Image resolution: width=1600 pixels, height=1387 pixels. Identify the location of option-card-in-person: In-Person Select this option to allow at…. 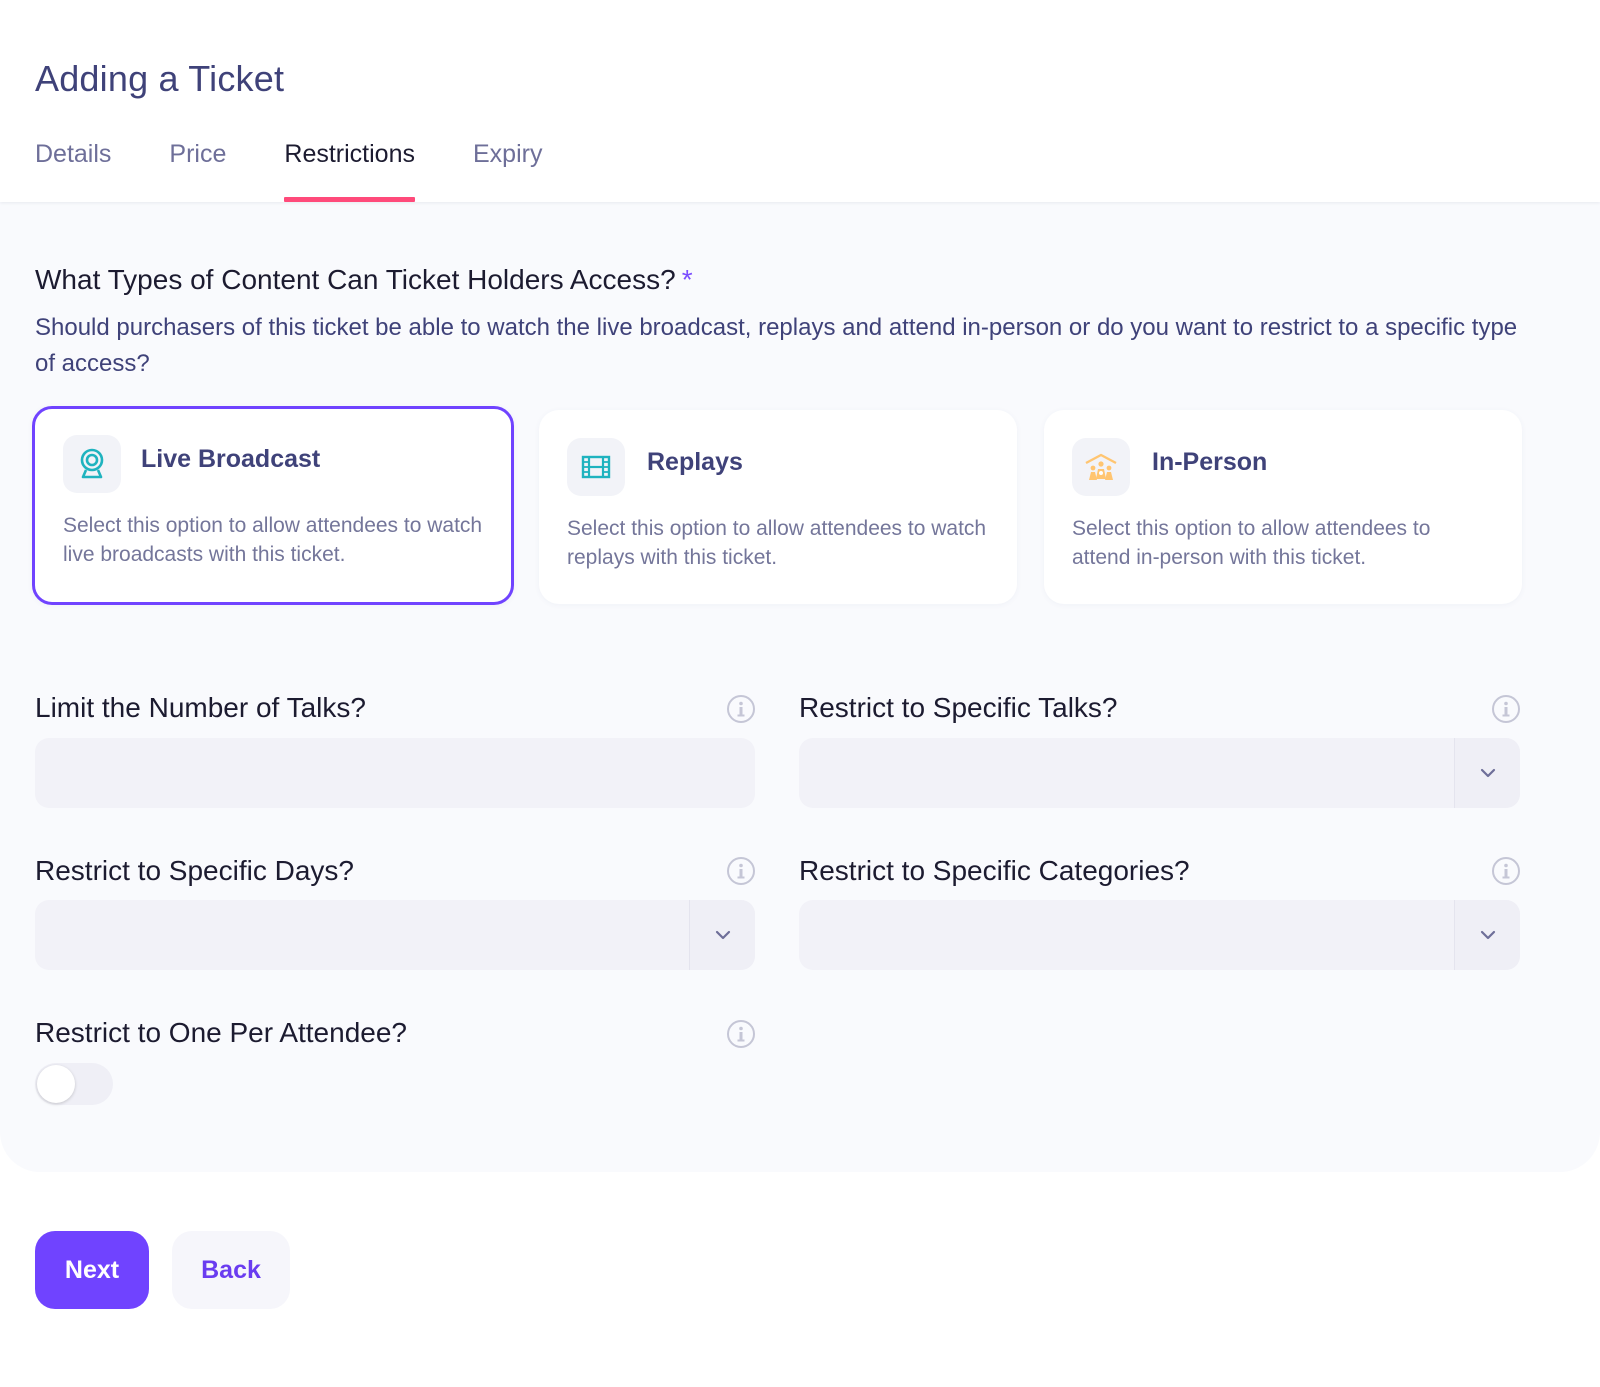
(1283, 507).